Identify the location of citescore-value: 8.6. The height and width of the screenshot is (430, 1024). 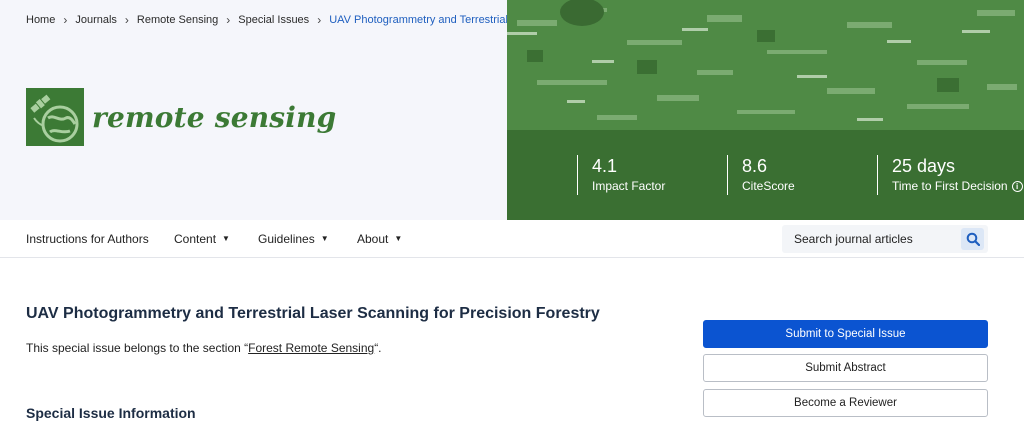
(755, 166).